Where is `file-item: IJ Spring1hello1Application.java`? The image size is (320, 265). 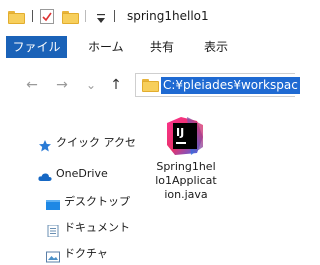 file-item: IJ Spring1hello1Application.java is located at coordinates (186, 173).